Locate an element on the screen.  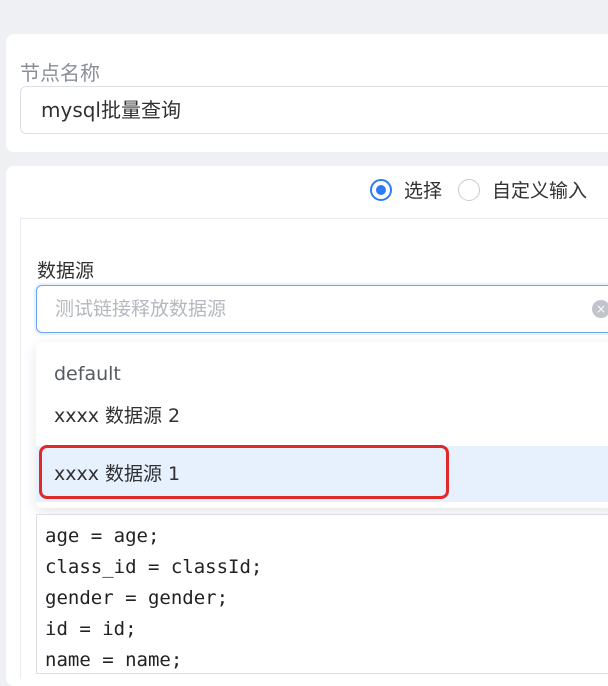
code-line: class_id = classId; is located at coordinates (154, 567).